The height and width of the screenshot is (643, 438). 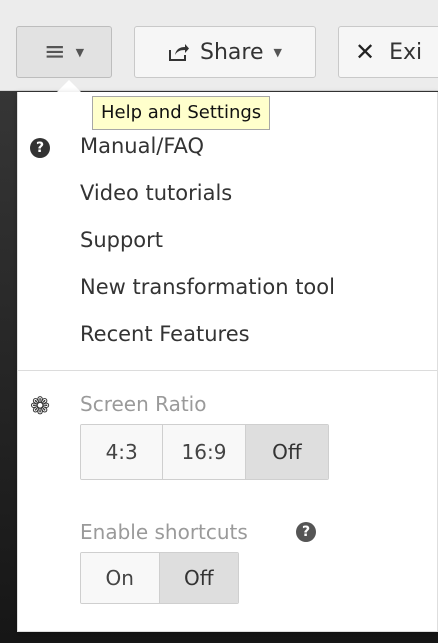 I want to click on menu-item-recent-features: Recent Features, so click(x=165, y=334).